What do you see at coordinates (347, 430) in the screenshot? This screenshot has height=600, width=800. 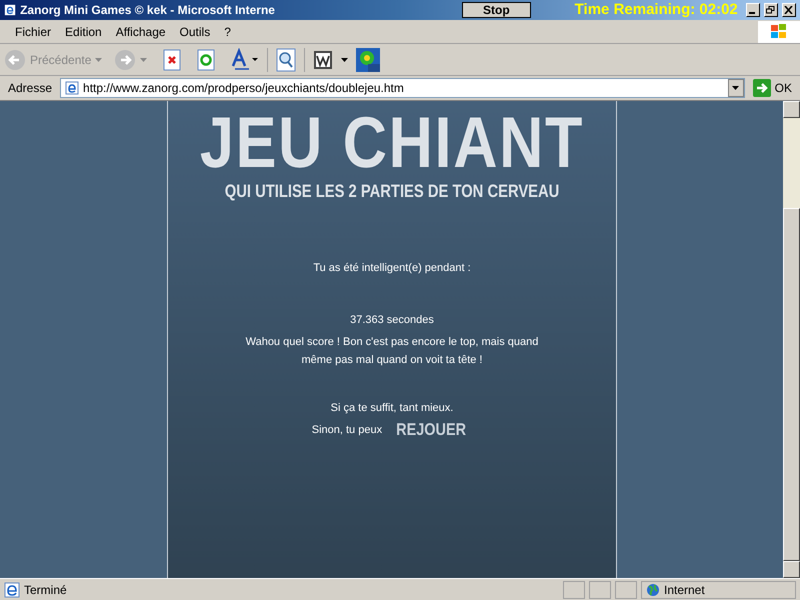 I see `message-text: Sinon, tu peux` at bounding box center [347, 430].